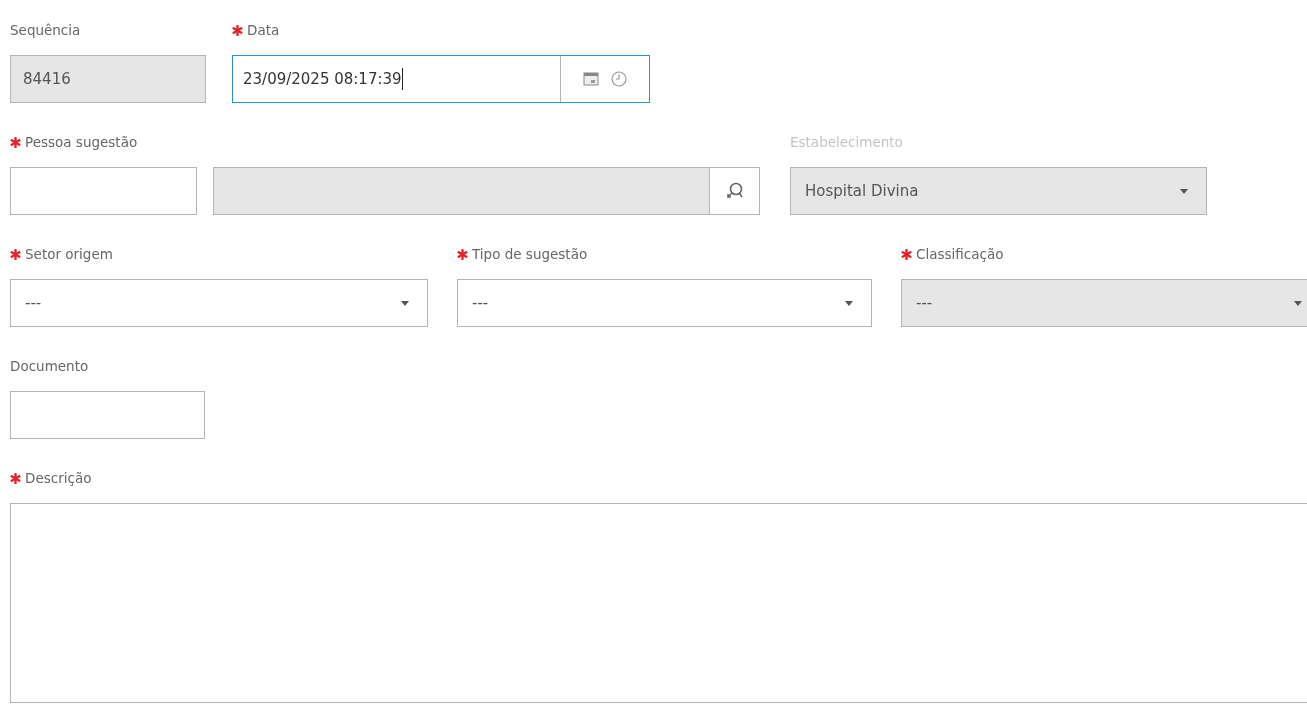 This screenshot has width=1307, height=720. I want to click on calendar-icon, so click(591, 79).